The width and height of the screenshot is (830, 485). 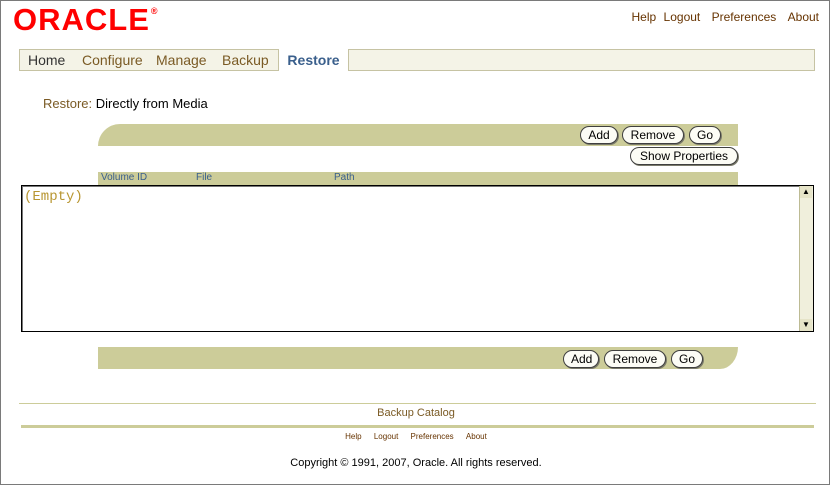 I want to click on tab-home: Home, so click(x=46, y=60).